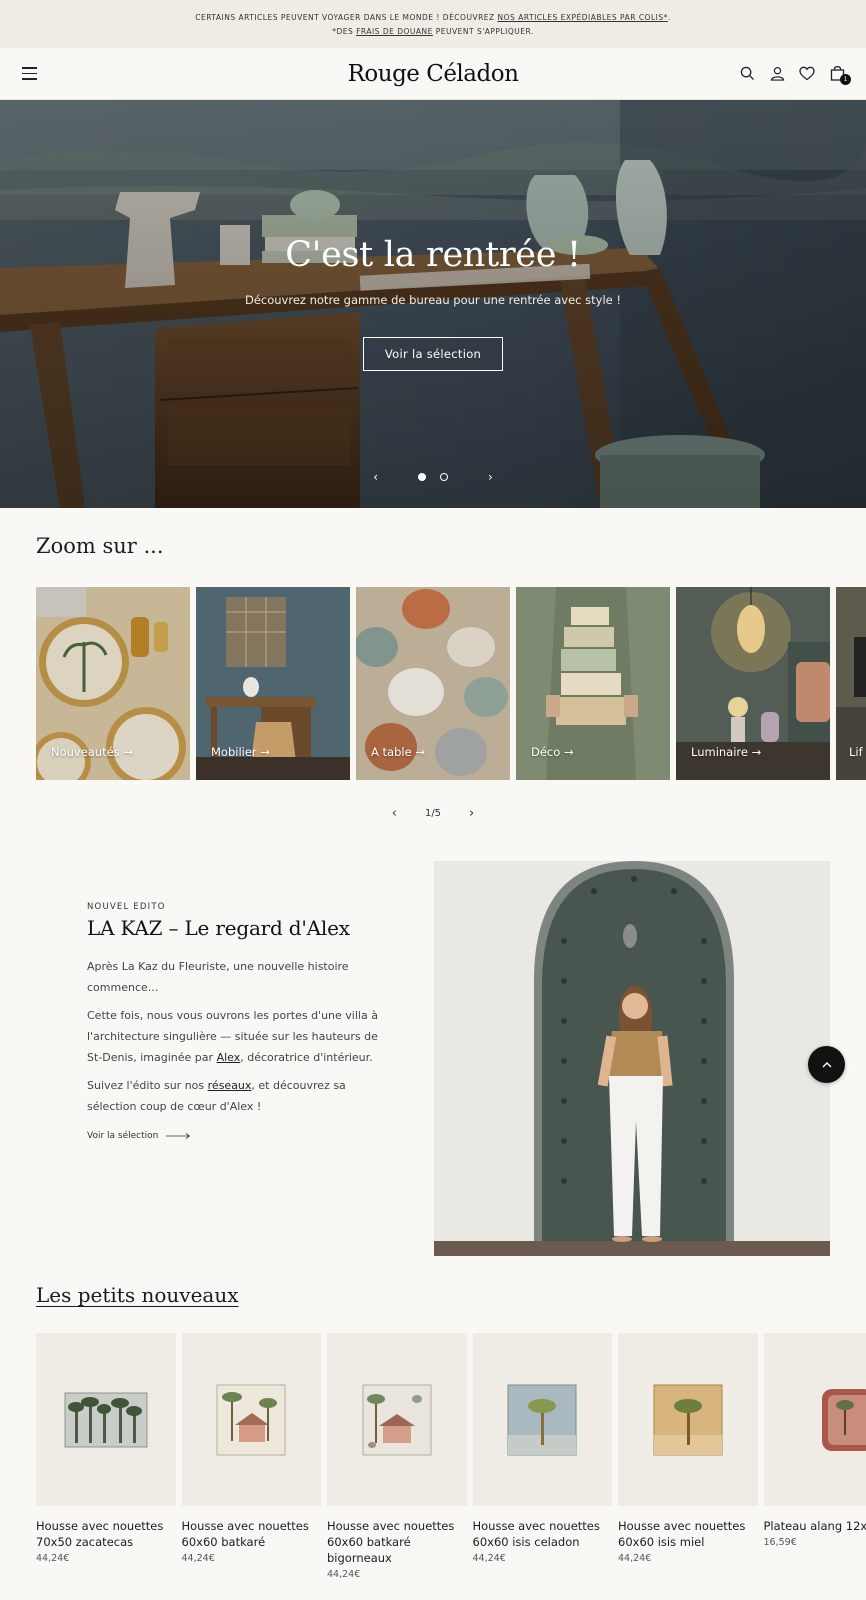 This screenshot has width=866, height=1600. I want to click on category-label: Nouveautés →, so click(92, 752).